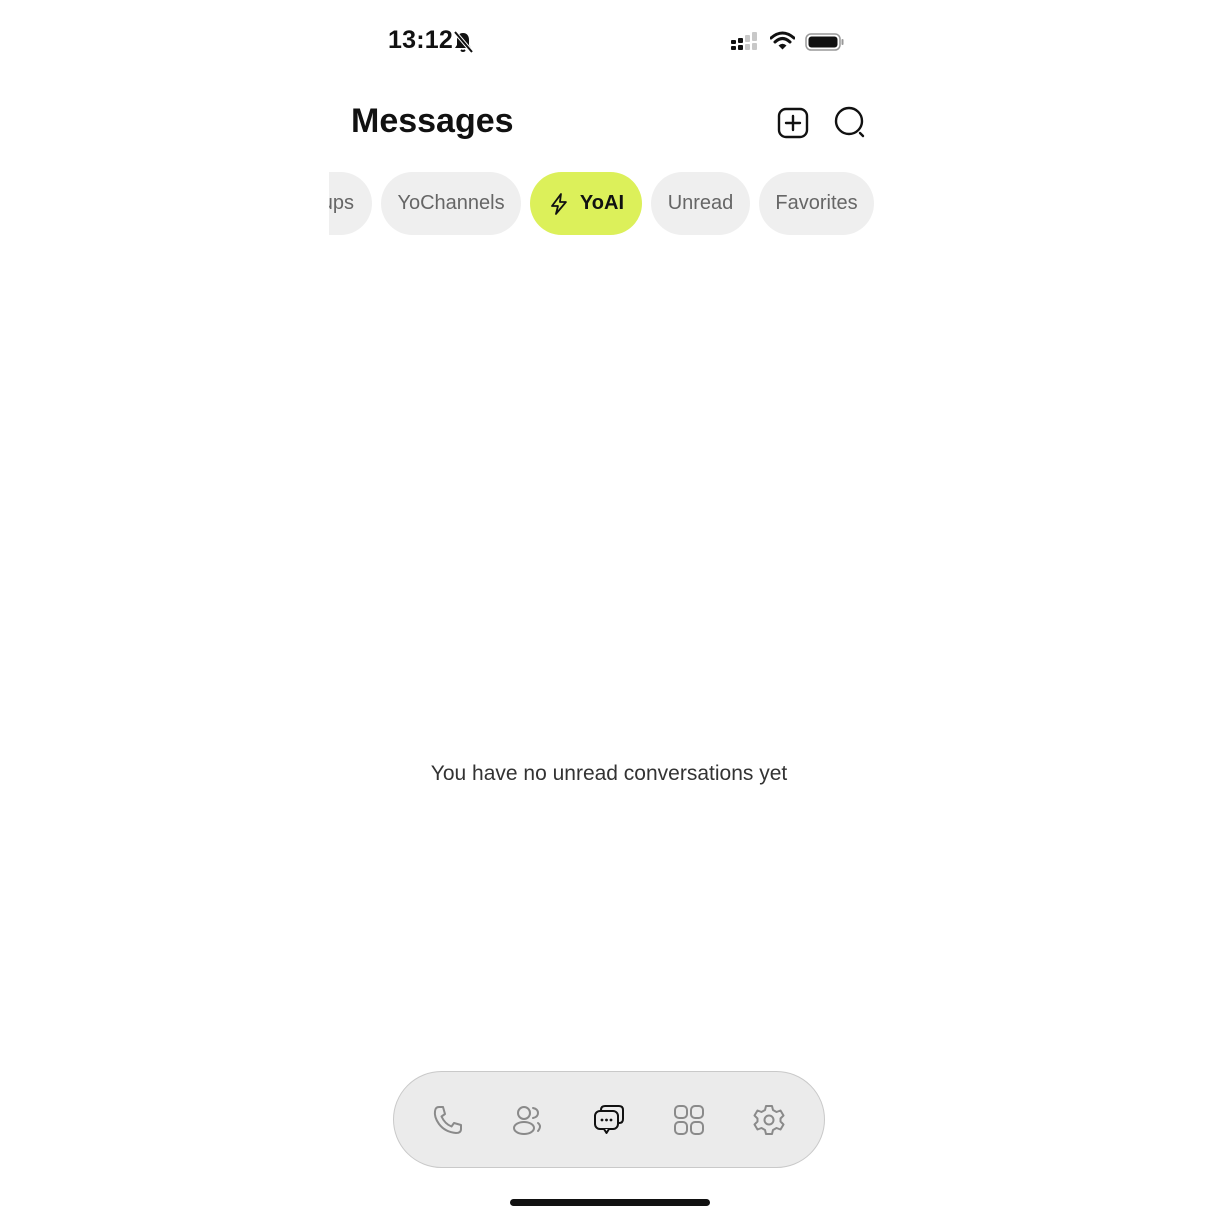 The width and height of the screenshot is (1218, 1218). I want to click on tab-yoai: YoAI, so click(586, 203).